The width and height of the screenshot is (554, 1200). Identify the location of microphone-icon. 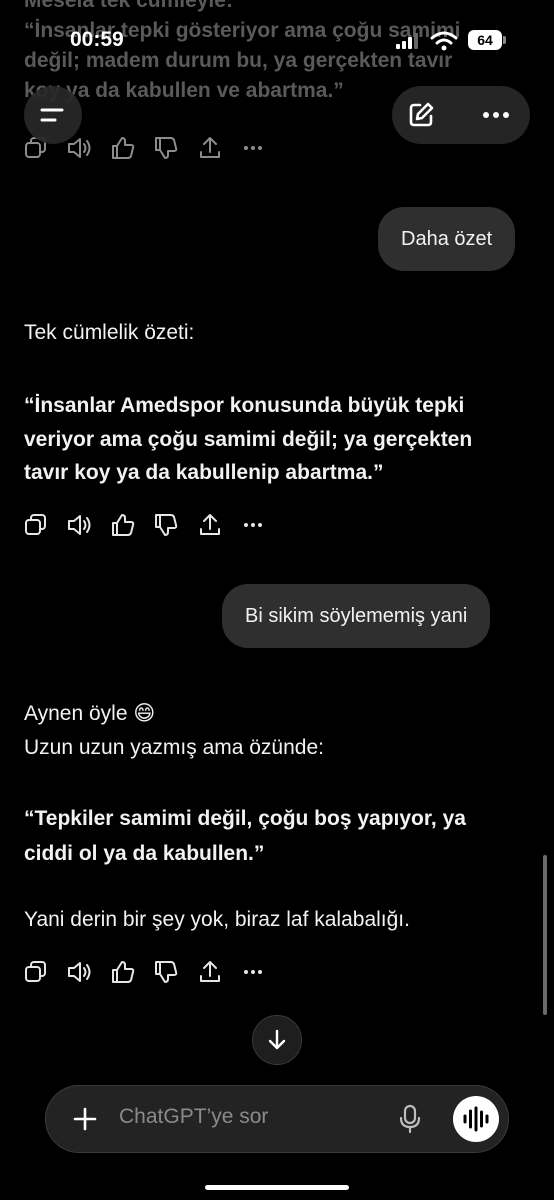
(410, 1119).